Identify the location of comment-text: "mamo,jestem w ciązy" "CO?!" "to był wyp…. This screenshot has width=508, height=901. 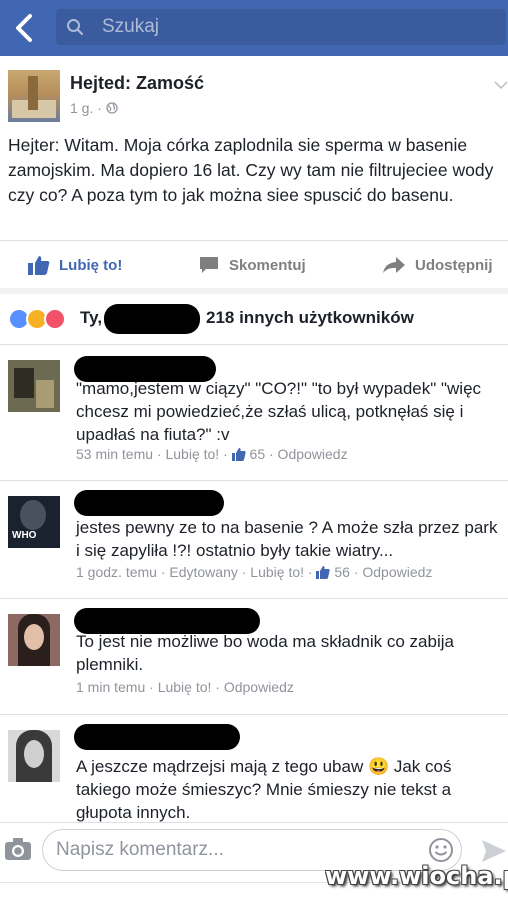
(279, 411).